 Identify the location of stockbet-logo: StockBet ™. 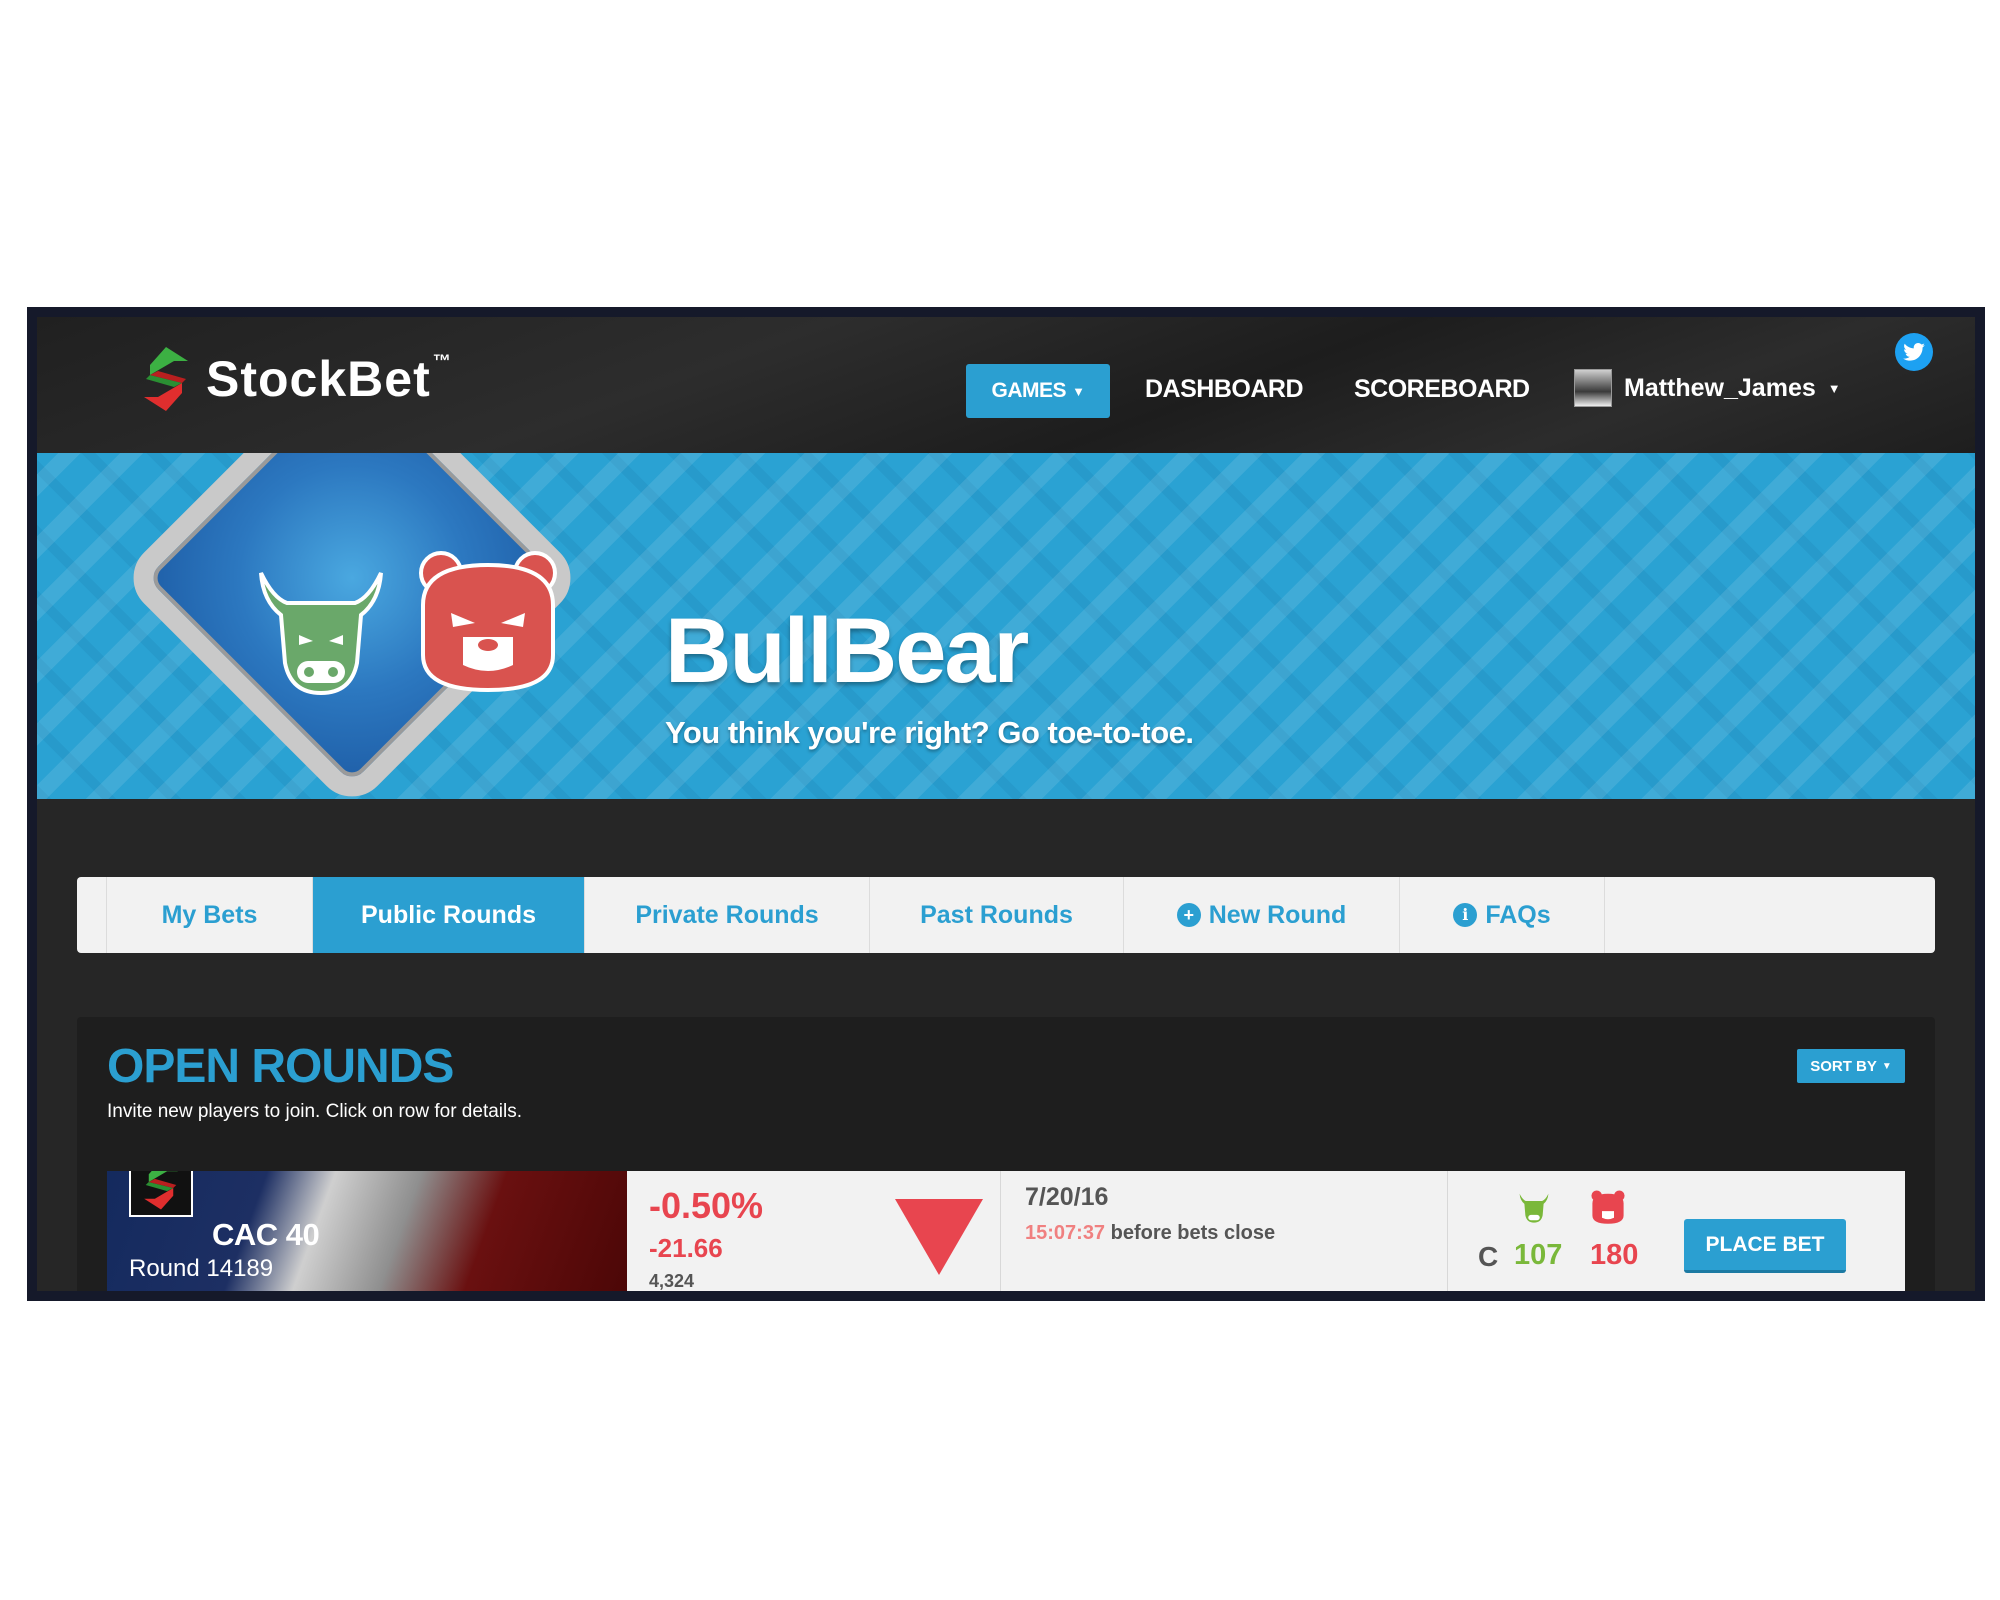
(294, 379).